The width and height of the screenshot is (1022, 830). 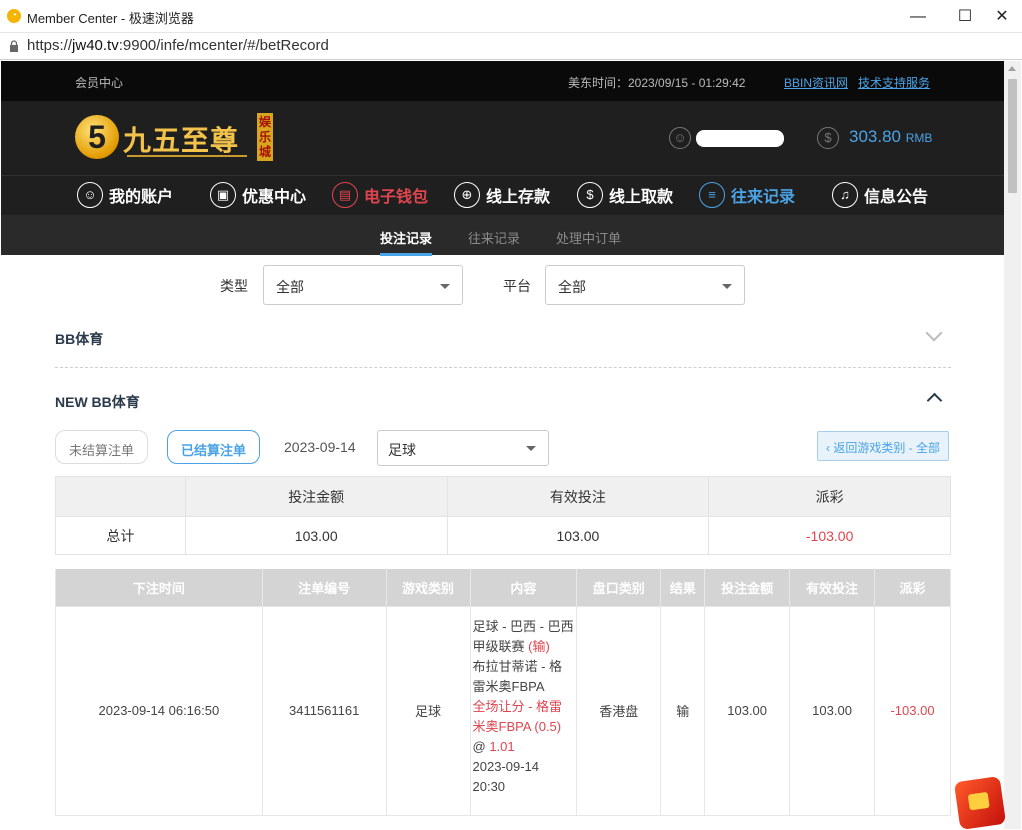 What do you see at coordinates (99, 83) in the screenshot?
I see `member-center-label: 会员中心` at bounding box center [99, 83].